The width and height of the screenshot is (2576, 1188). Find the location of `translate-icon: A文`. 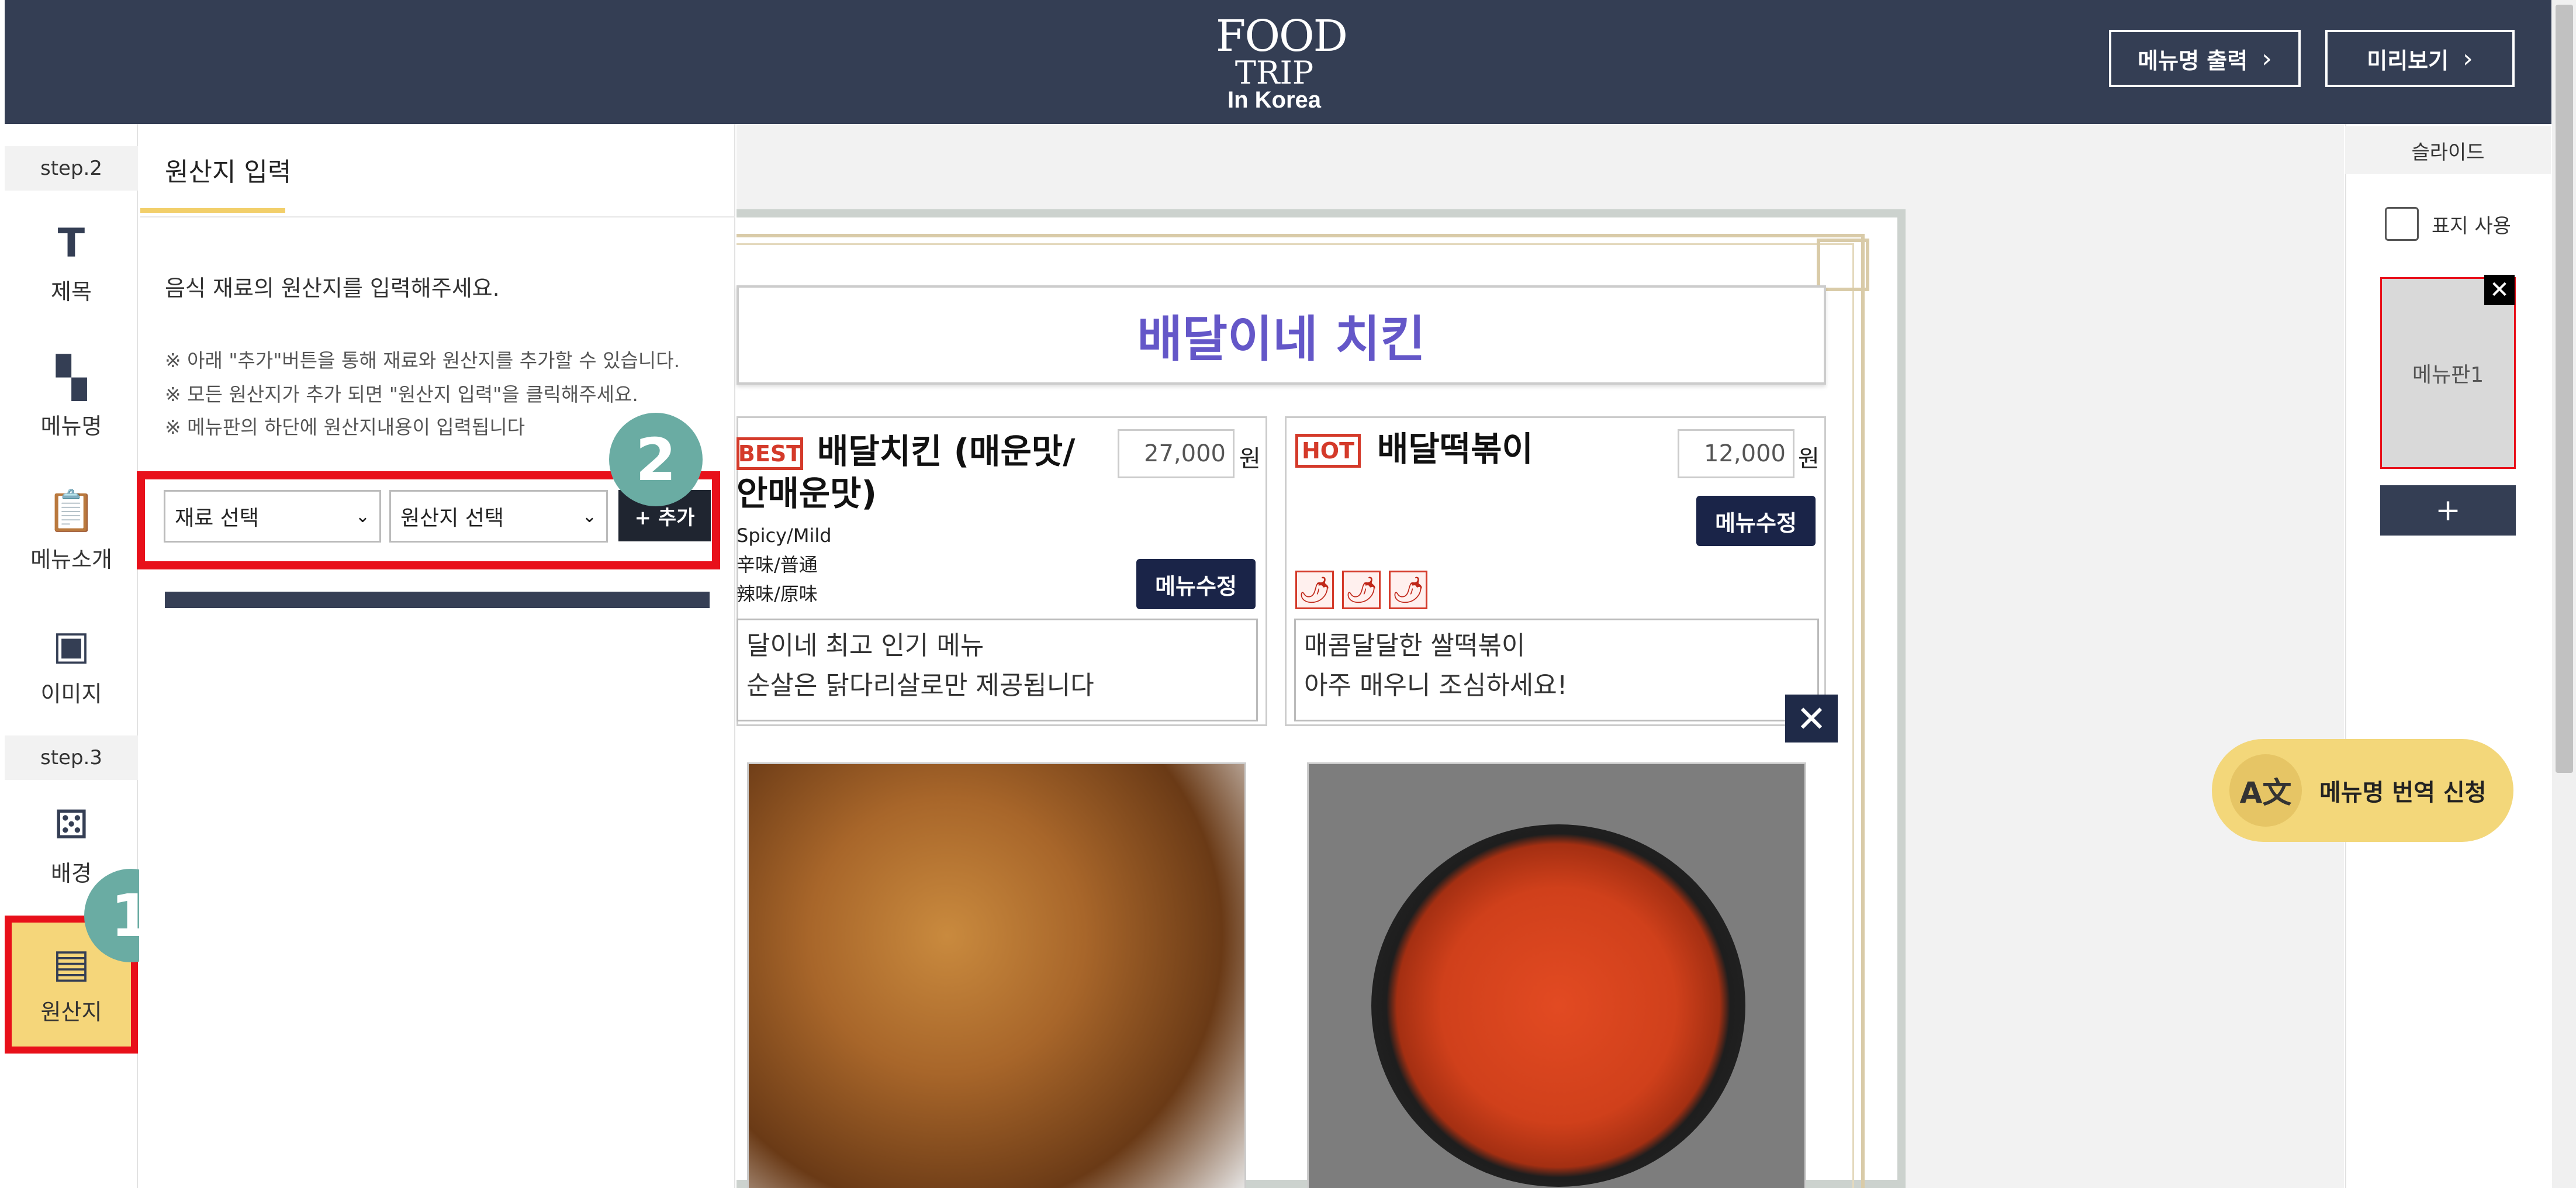

translate-icon: A文 is located at coordinates (2265, 790).